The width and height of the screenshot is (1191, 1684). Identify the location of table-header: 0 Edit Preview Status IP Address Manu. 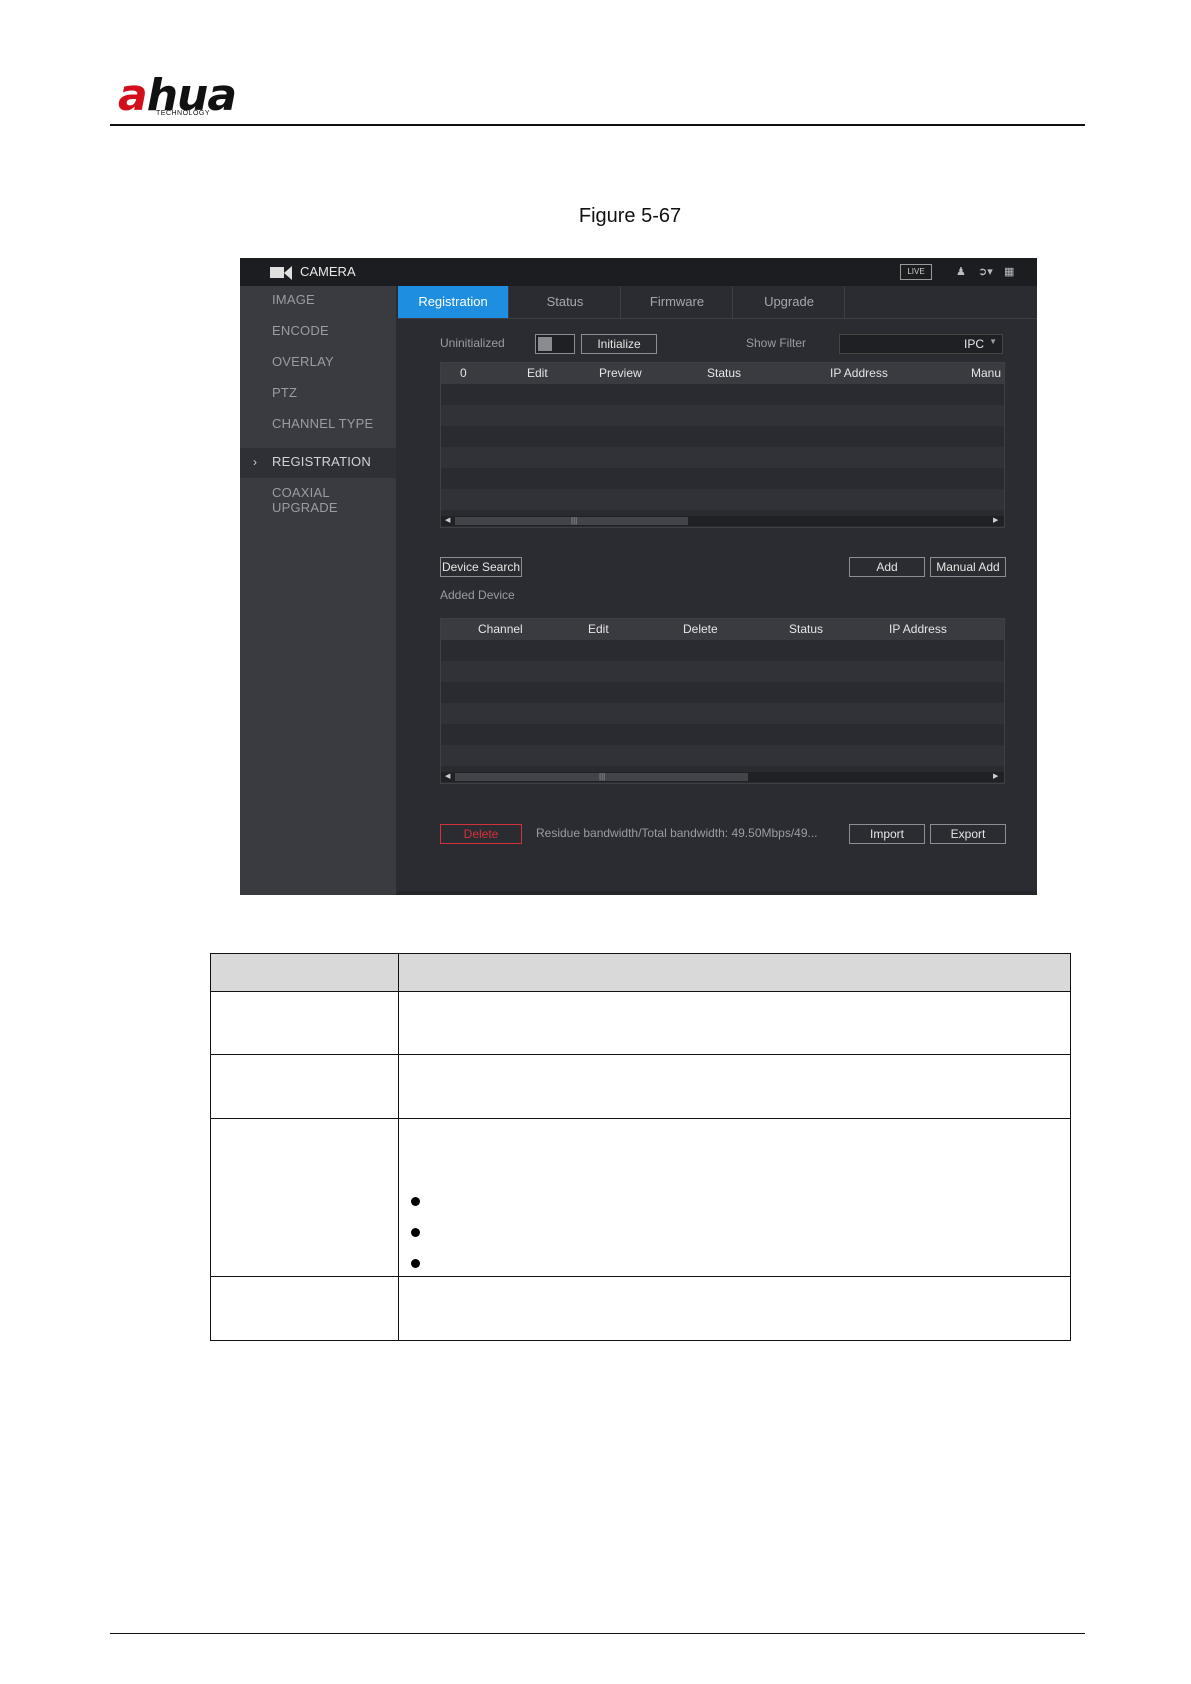
(722, 373).